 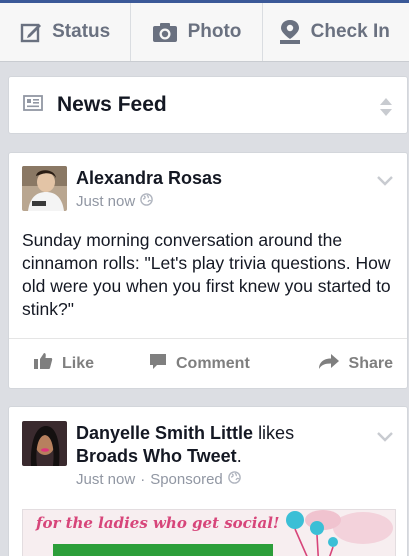 I want to click on post-meta: Just now, so click(x=115, y=201).